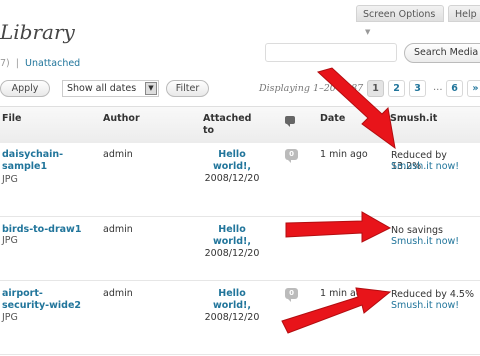 This screenshot has height=356, width=480. What do you see at coordinates (22, 293) in the screenshot?
I see `file-name-line: airport-` at bounding box center [22, 293].